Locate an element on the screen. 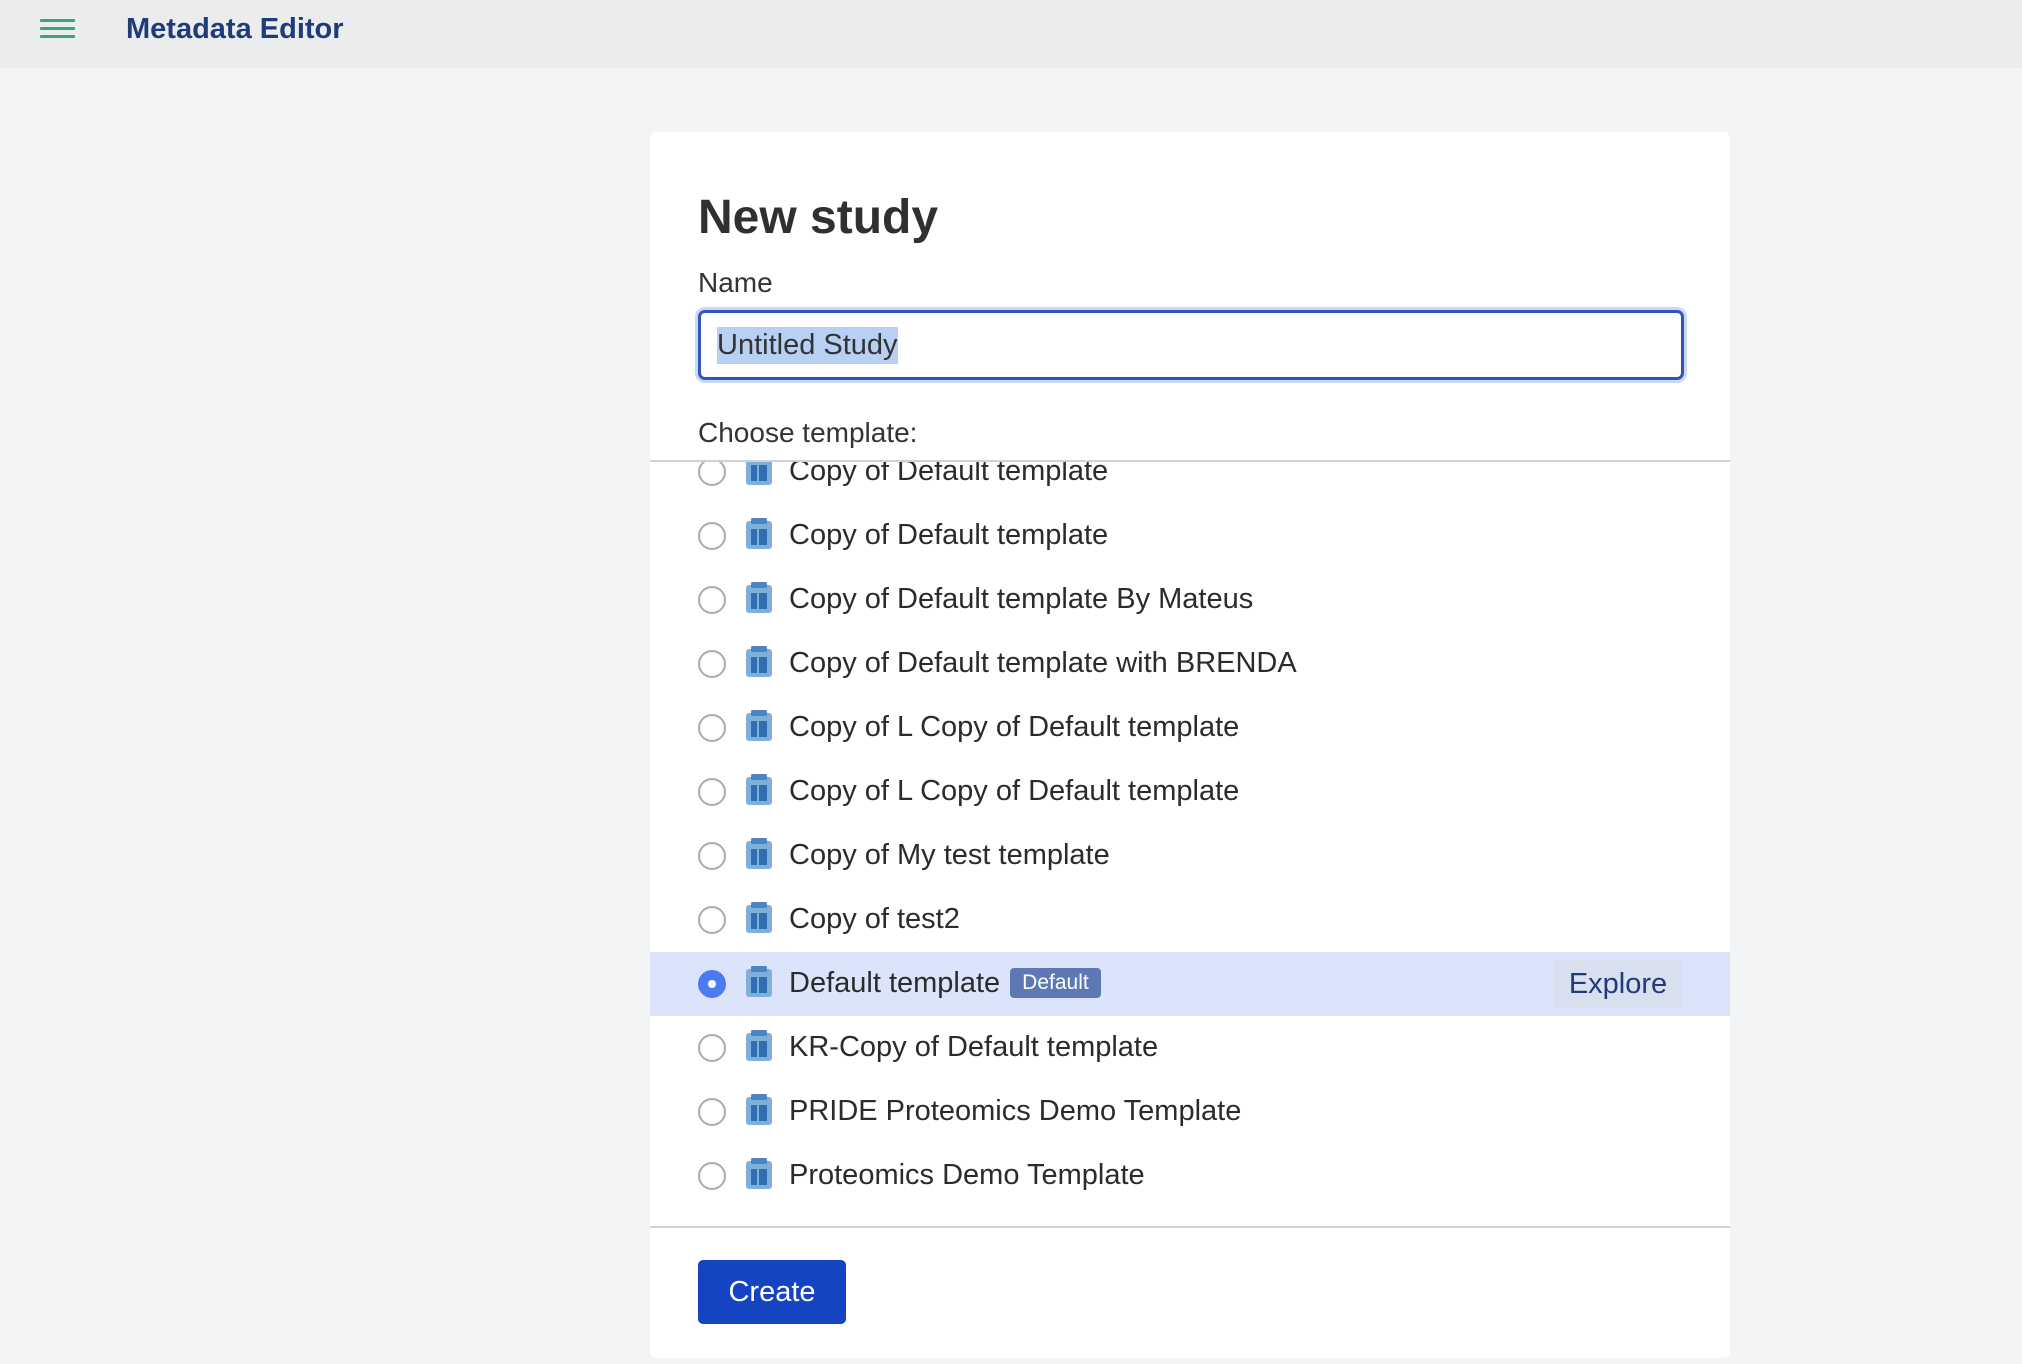  template-label: Copy of Default template with BRENDA is located at coordinates (1043, 663).